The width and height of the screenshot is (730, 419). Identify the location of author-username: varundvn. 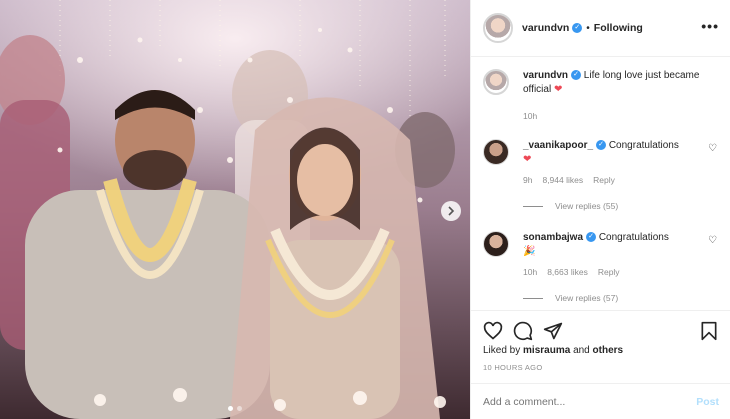
(545, 28).